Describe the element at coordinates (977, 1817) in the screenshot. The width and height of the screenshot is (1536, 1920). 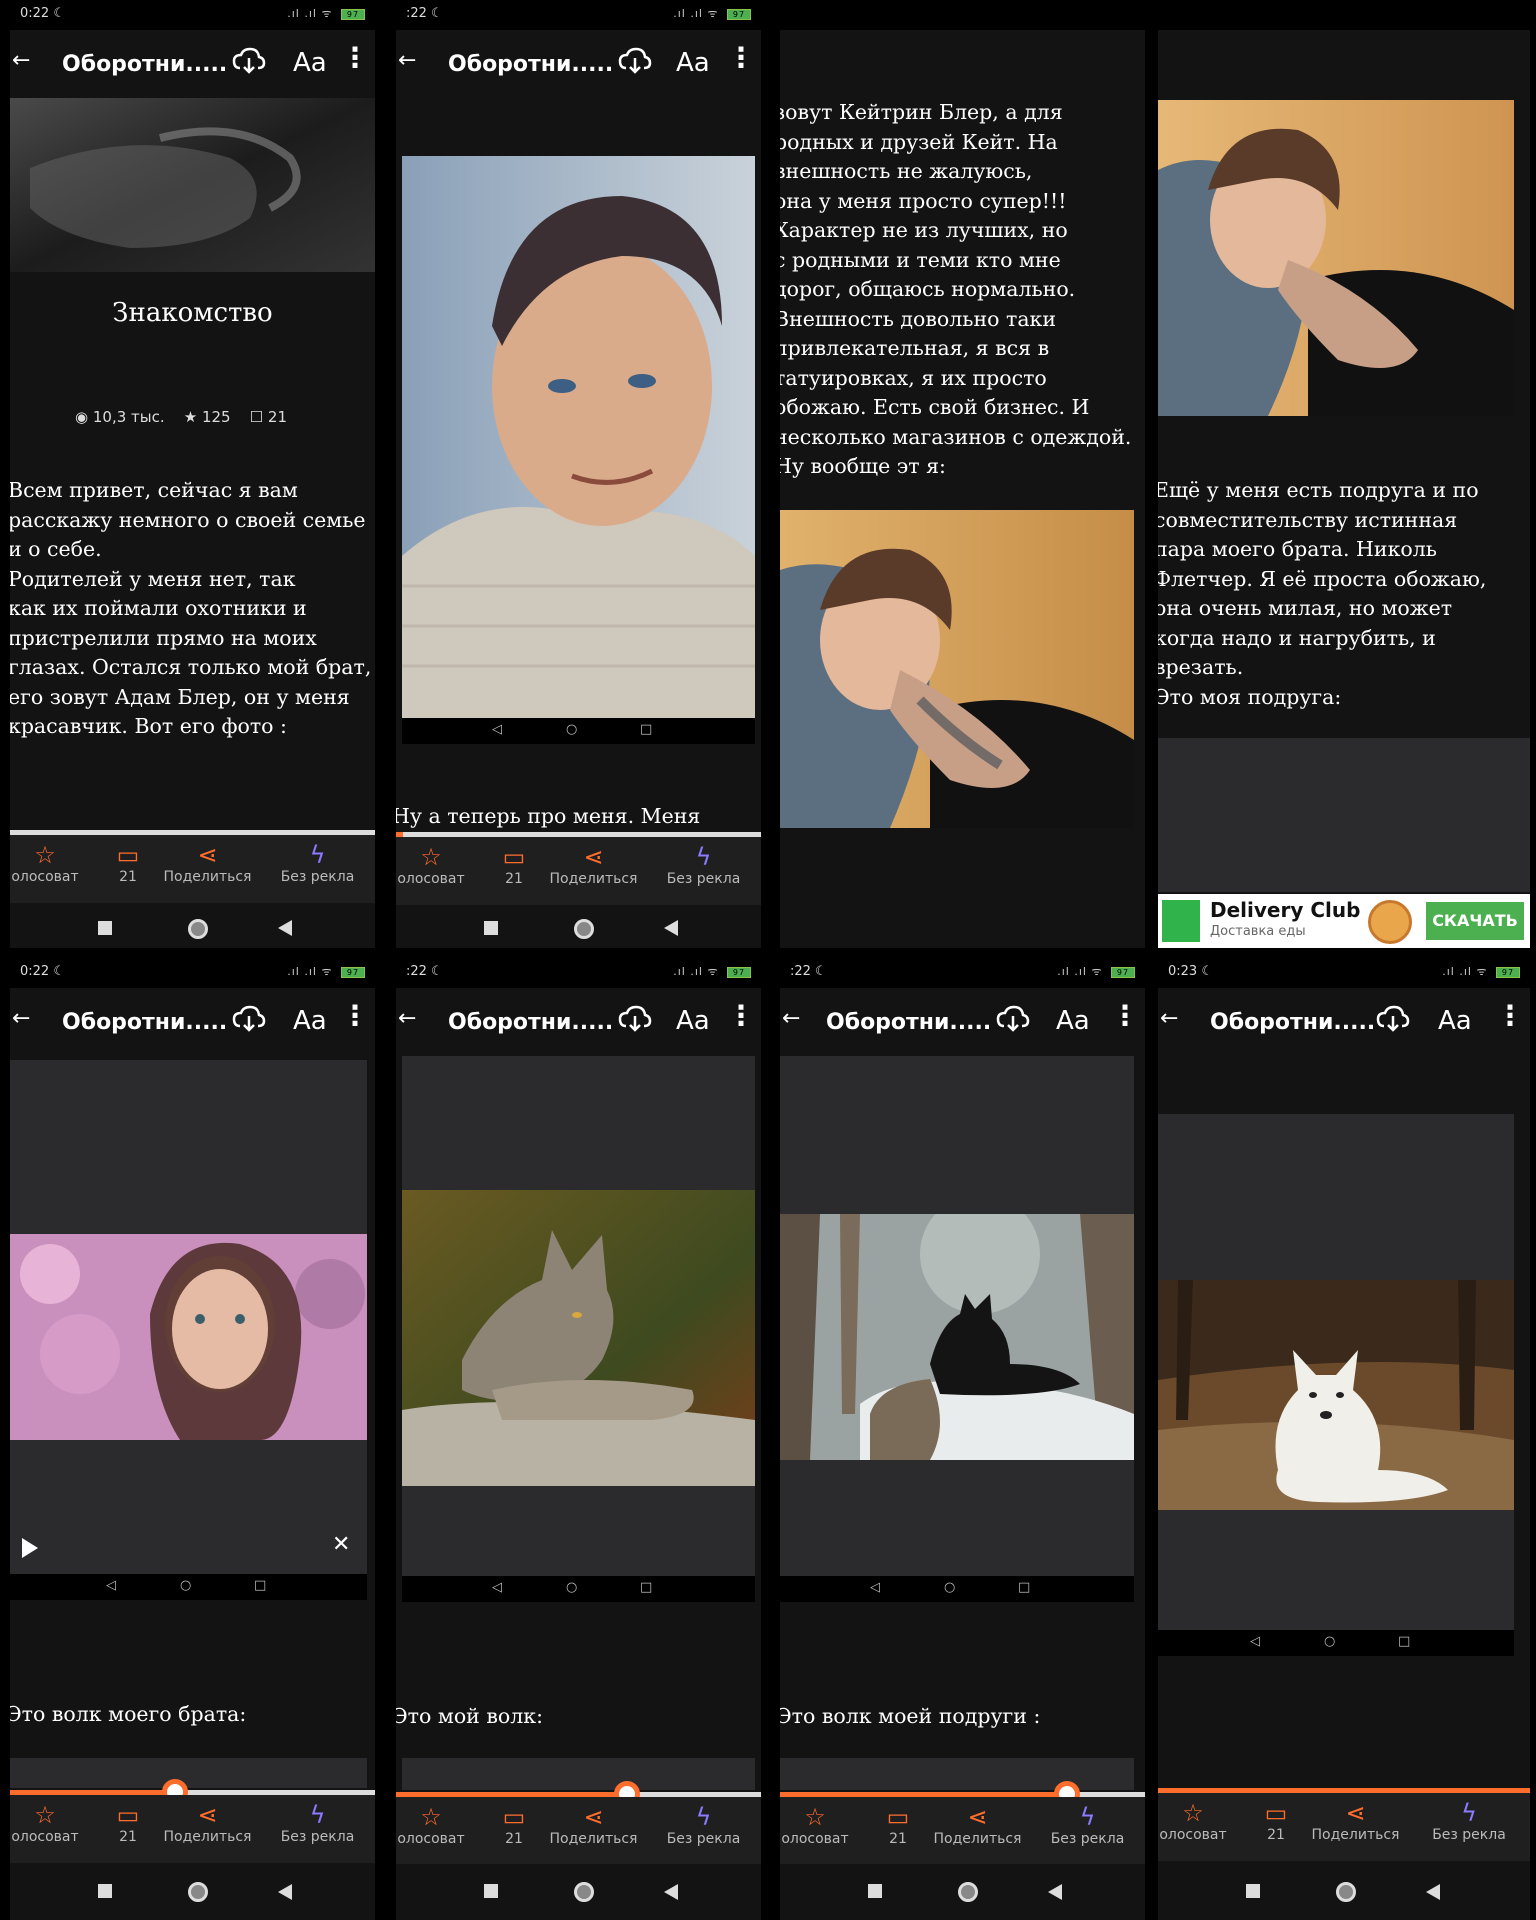
I see `share-icon: ⋖` at that location.